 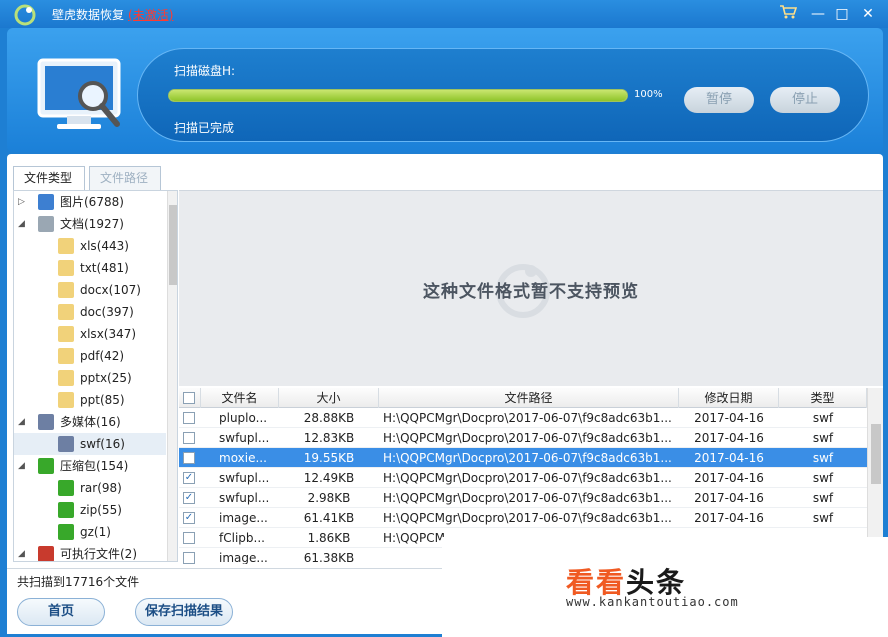 What do you see at coordinates (90, 246) in the screenshot?
I see `tree-item: xls(443)` at bounding box center [90, 246].